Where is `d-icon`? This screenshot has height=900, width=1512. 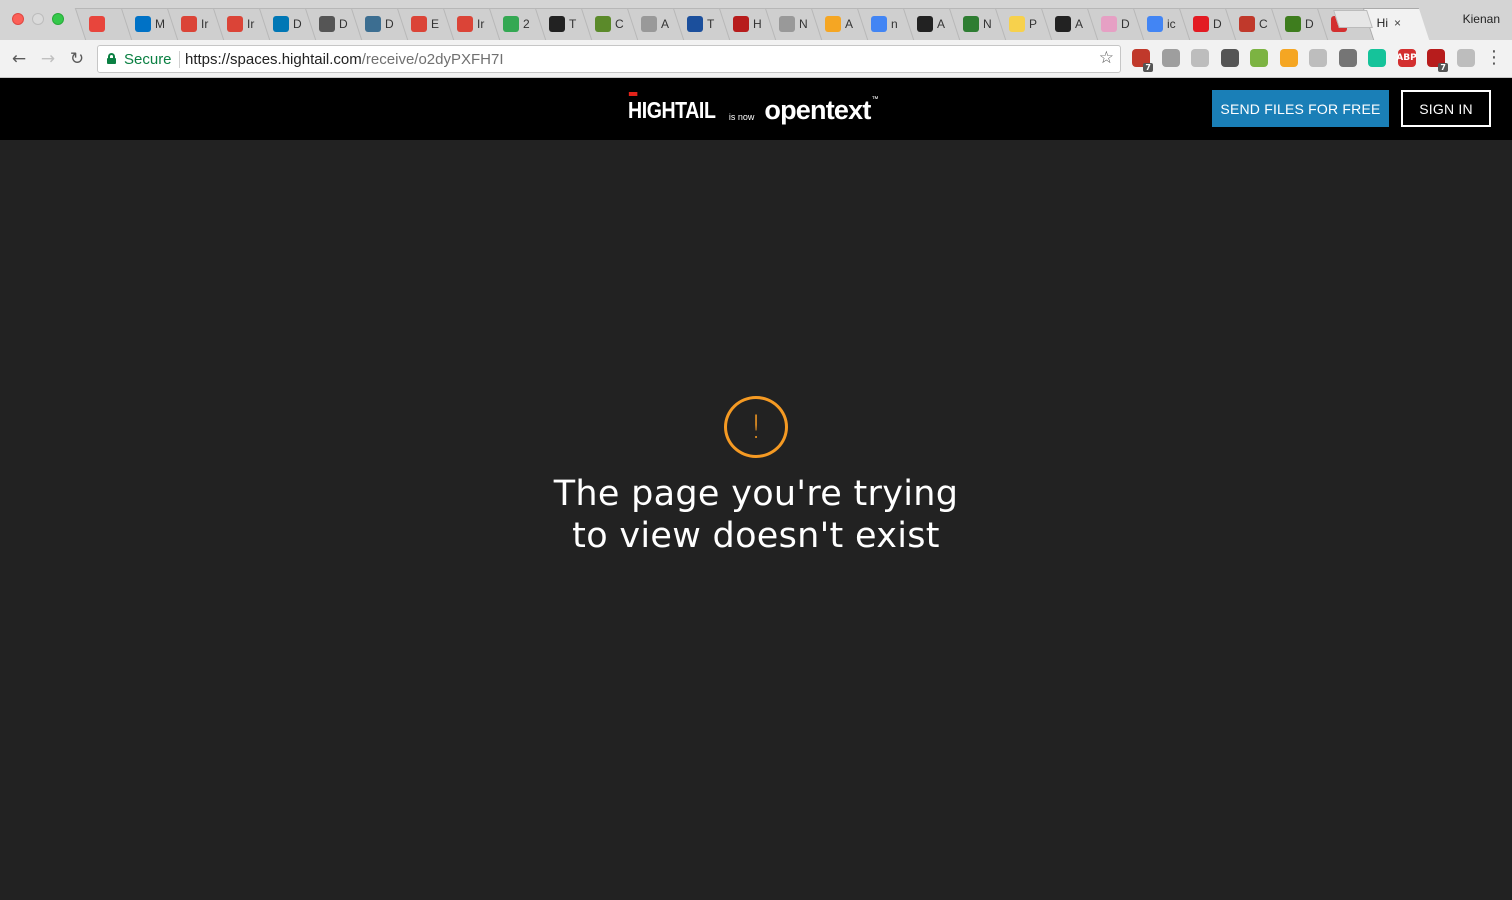
d-icon is located at coordinates (1201, 24).